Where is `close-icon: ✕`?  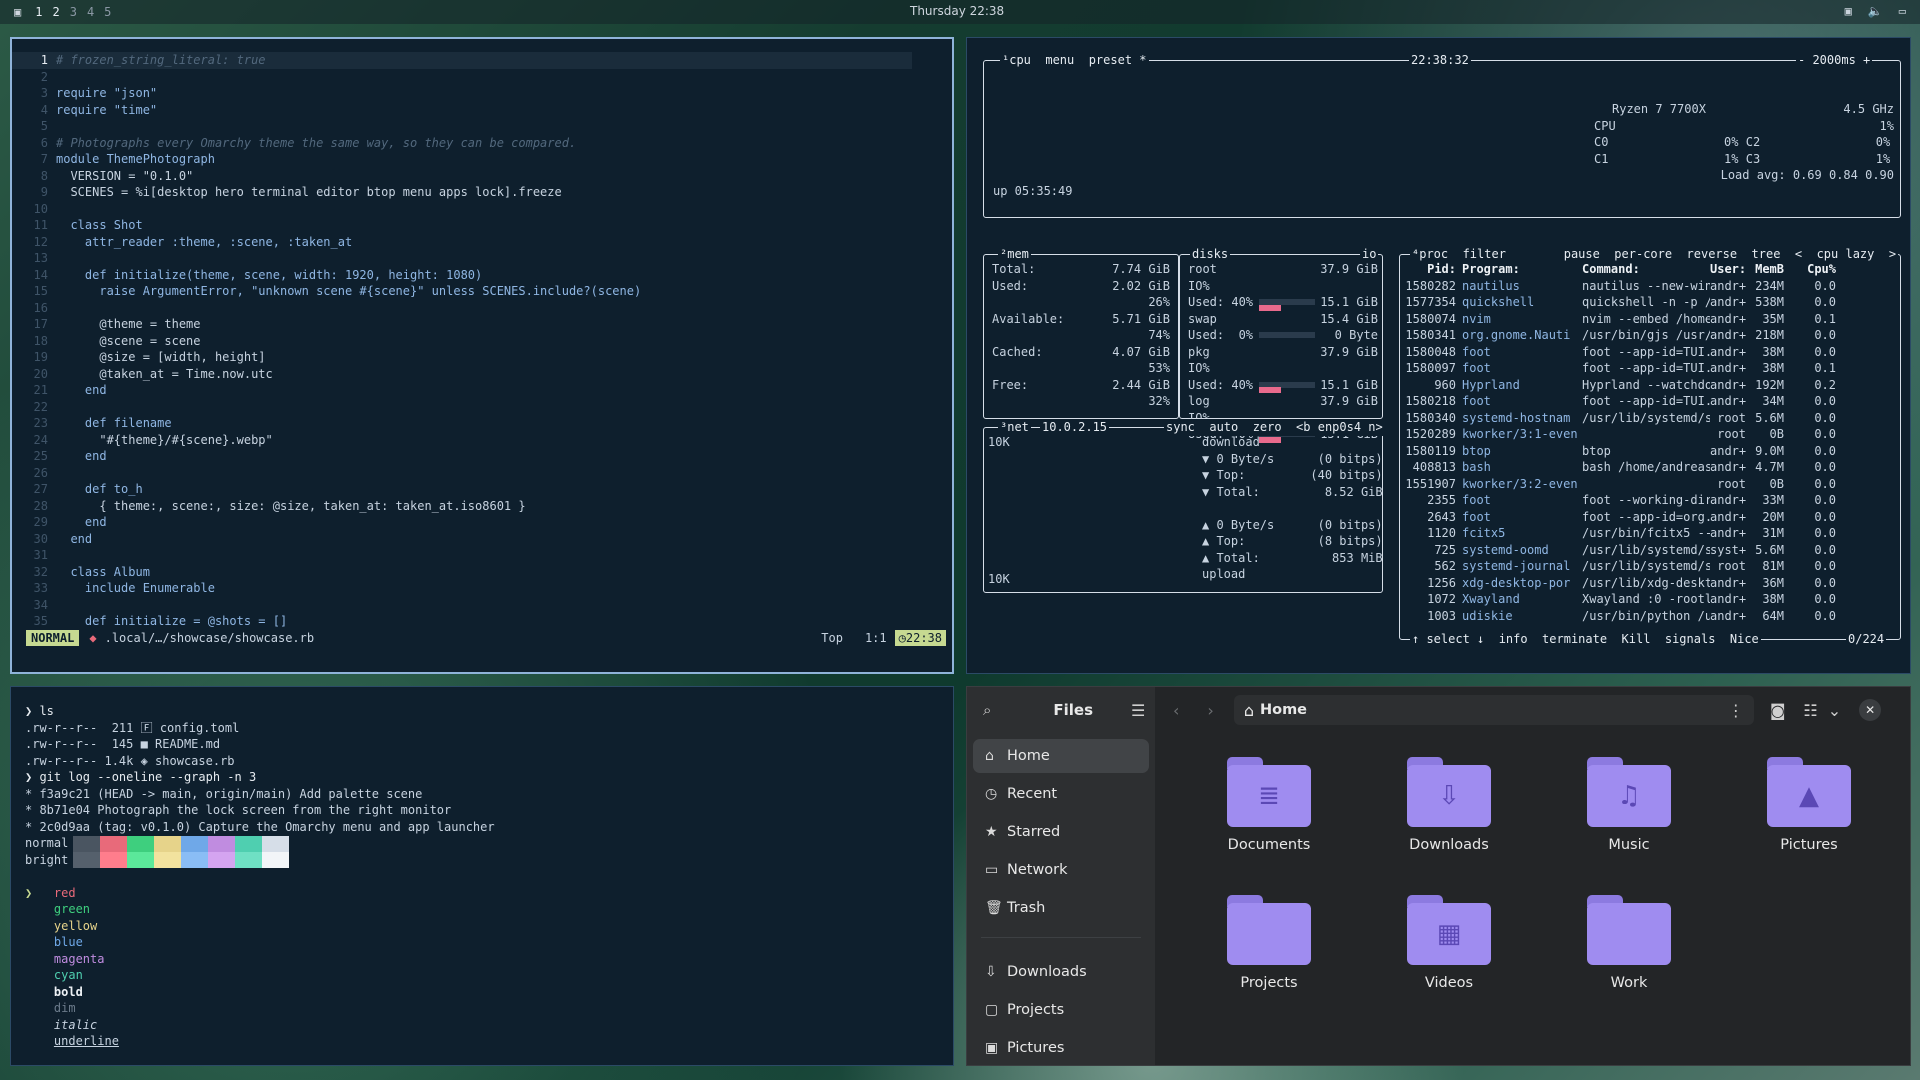 close-icon: ✕ is located at coordinates (1870, 710).